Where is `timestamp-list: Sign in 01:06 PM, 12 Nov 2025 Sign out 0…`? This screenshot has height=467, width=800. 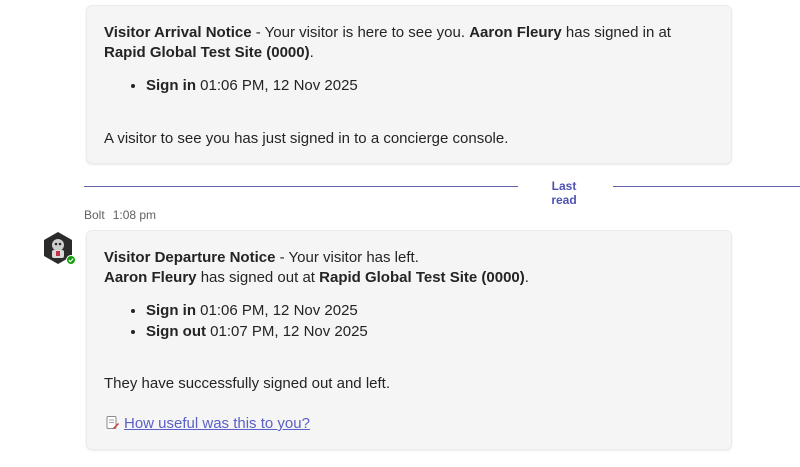 timestamp-list: Sign in 01:06 PM, 12 Nov 2025 Sign out 0… is located at coordinates (236, 321).